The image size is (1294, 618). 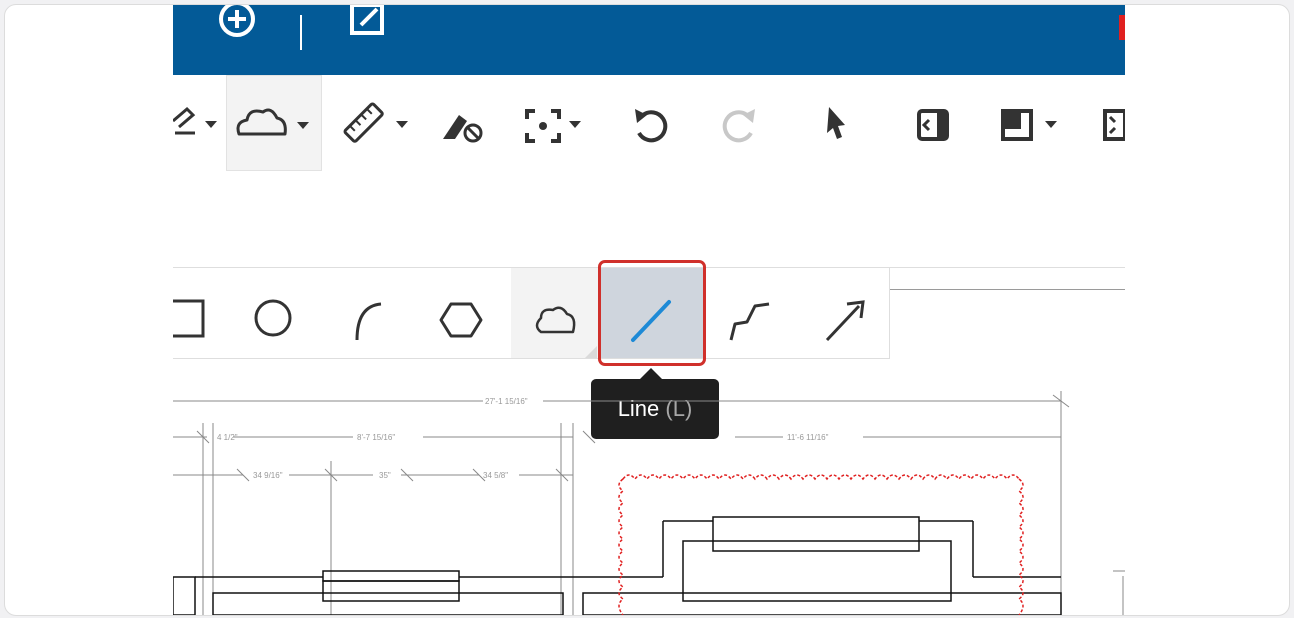 What do you see at coordinates (273, 318) in the screenshot?
I see `circle-icon` at bounding box center [273, 318].